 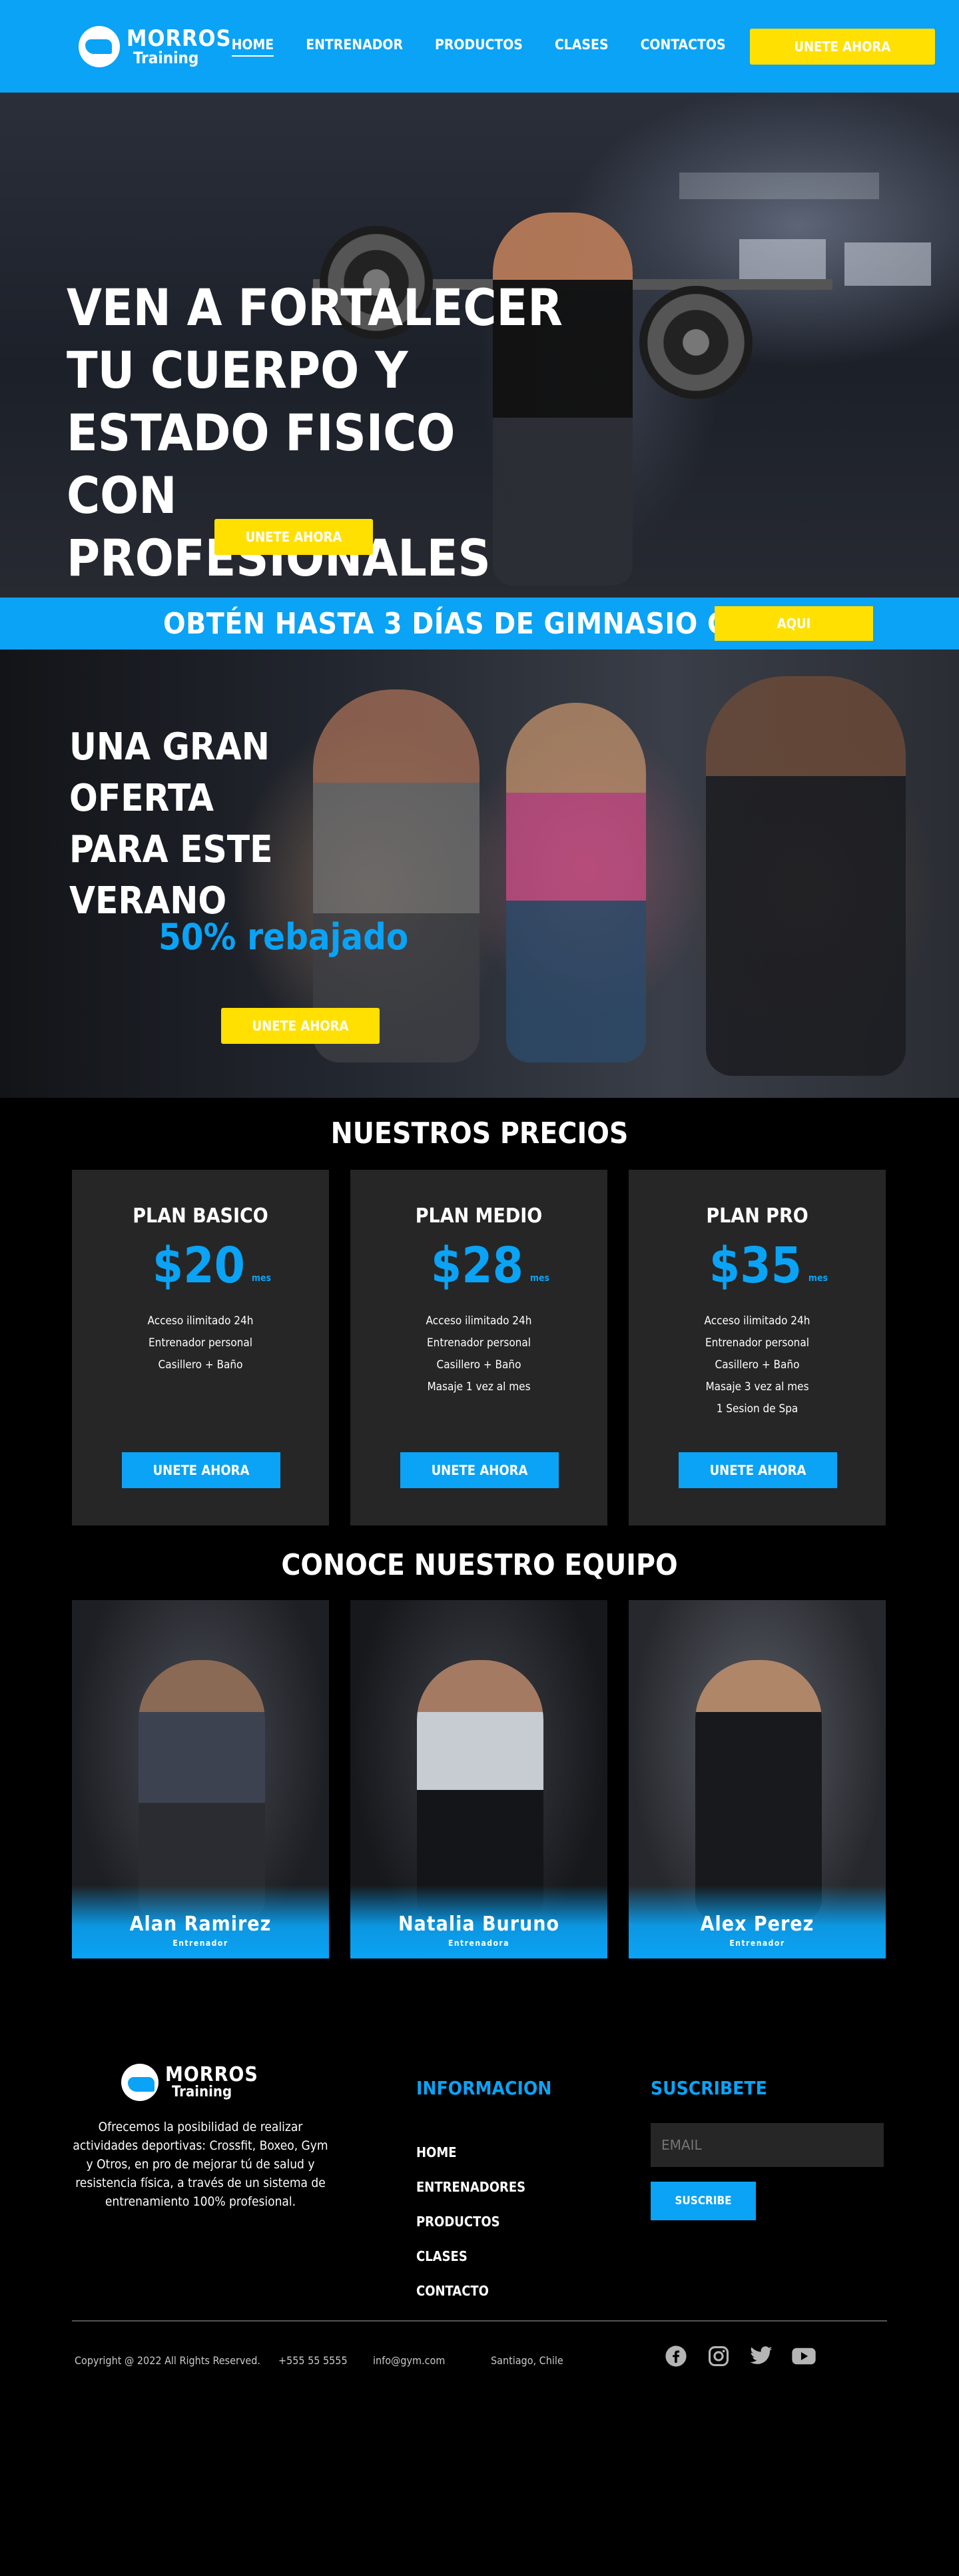 What do you see at coordinates (582, 47) in the screenshot?
I see `nav-clases: CLASES` at bounding box center [582, 47].